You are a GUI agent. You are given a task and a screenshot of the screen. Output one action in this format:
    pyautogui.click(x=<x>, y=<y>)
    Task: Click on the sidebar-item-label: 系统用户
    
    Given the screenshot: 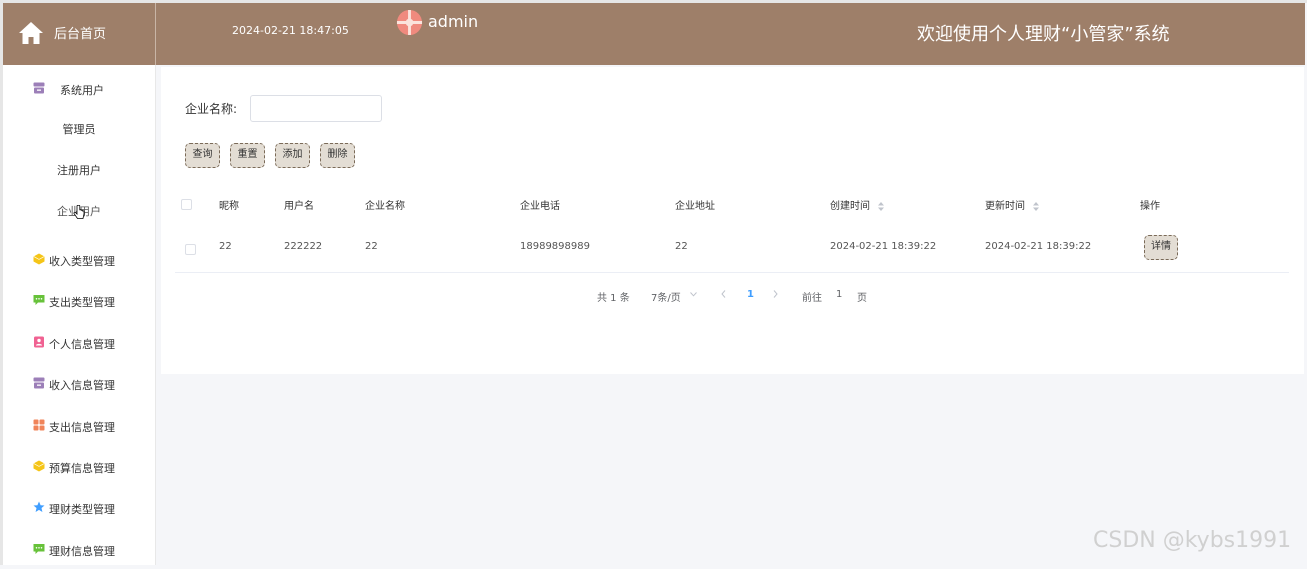 What is the action you would take?
    pyautogui.click(x=82, y=90)
    